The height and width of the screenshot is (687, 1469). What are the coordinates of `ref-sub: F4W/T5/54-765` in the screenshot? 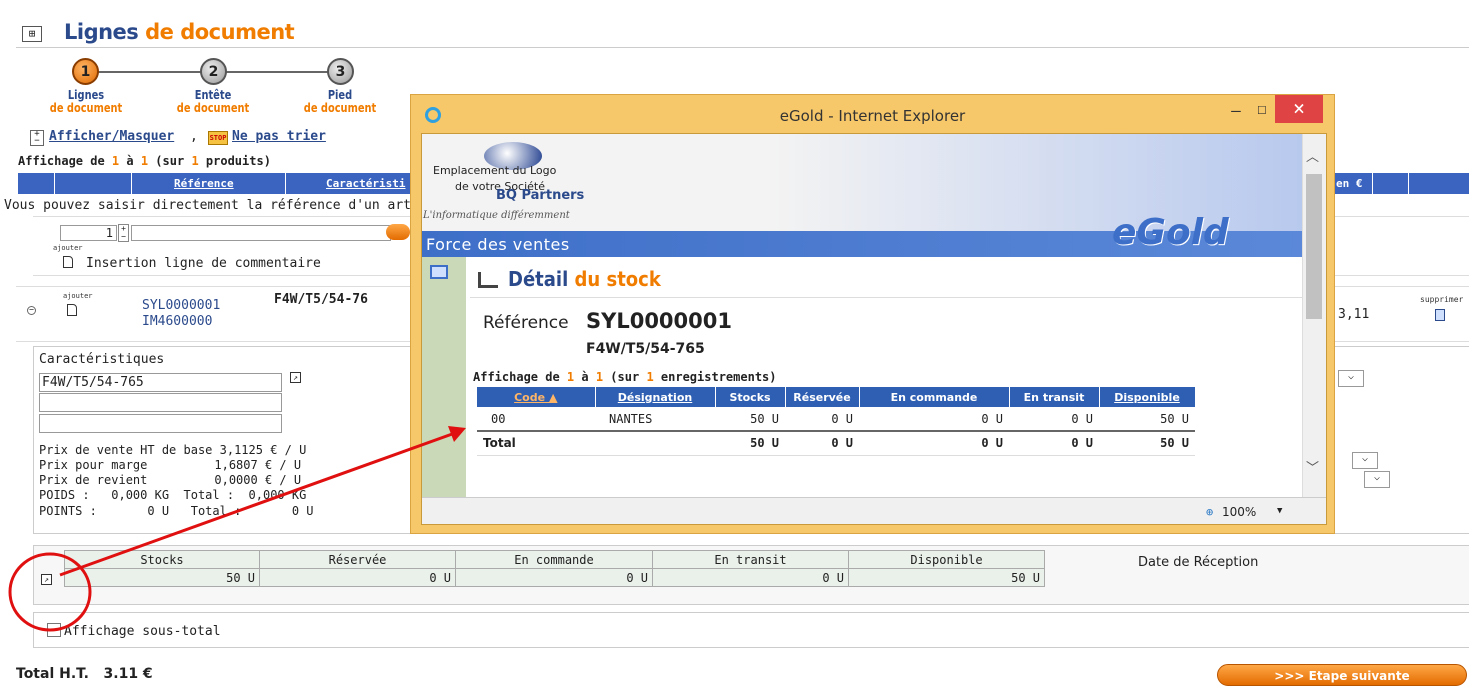 It's located at (645, 349).